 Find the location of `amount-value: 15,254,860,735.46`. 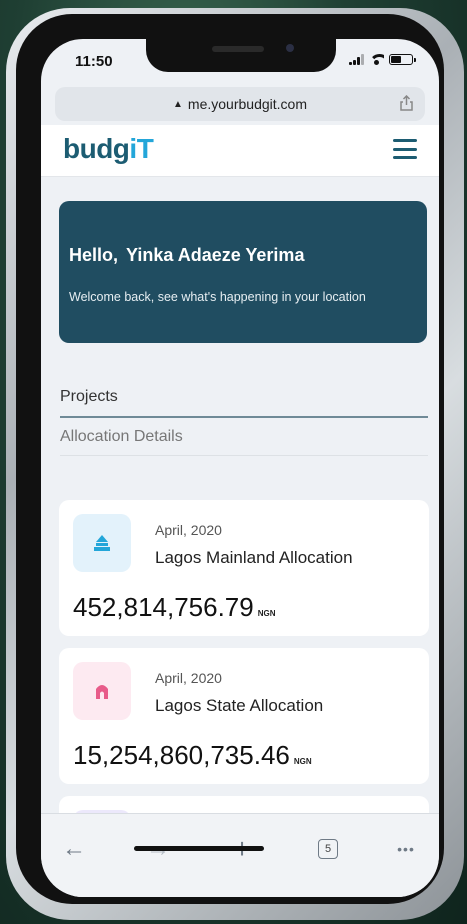

amount-value: 15,254,860,735.46 is located at coordinates (181, 755).